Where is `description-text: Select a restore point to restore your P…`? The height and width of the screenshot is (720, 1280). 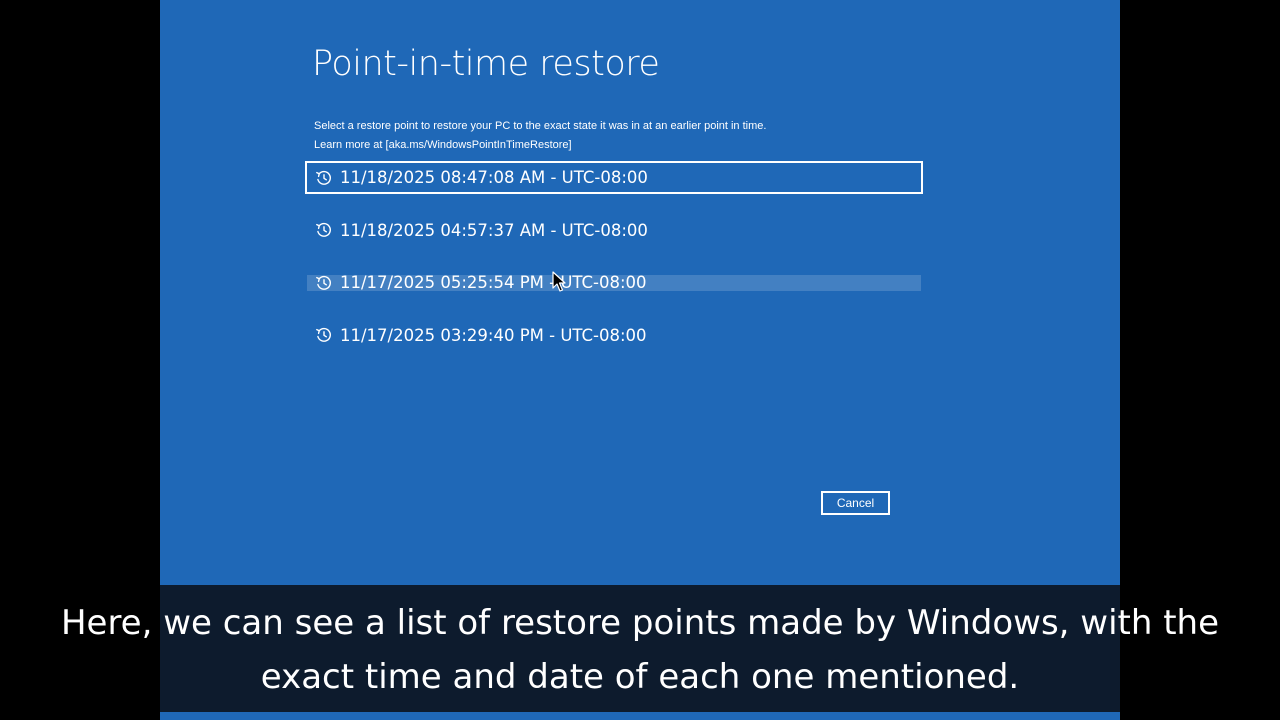 description-text: Select a restore point to restore your P… is located at coordinates (540, 126).